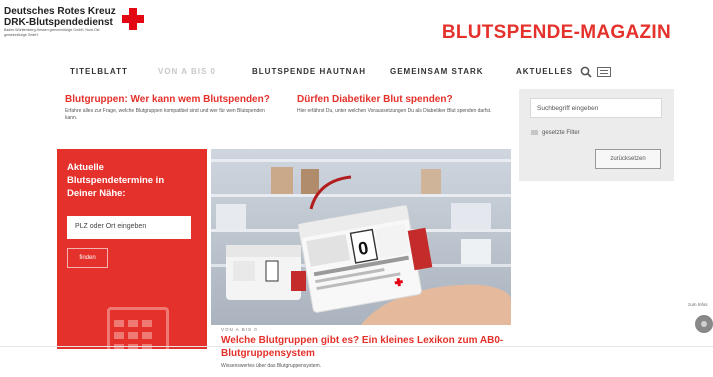  What do you see at coordinates (399, 100) in the screenshot?
I see `article-title: Dürfen Diabetiker Blut spenden?` at bounding box center [399, 100].